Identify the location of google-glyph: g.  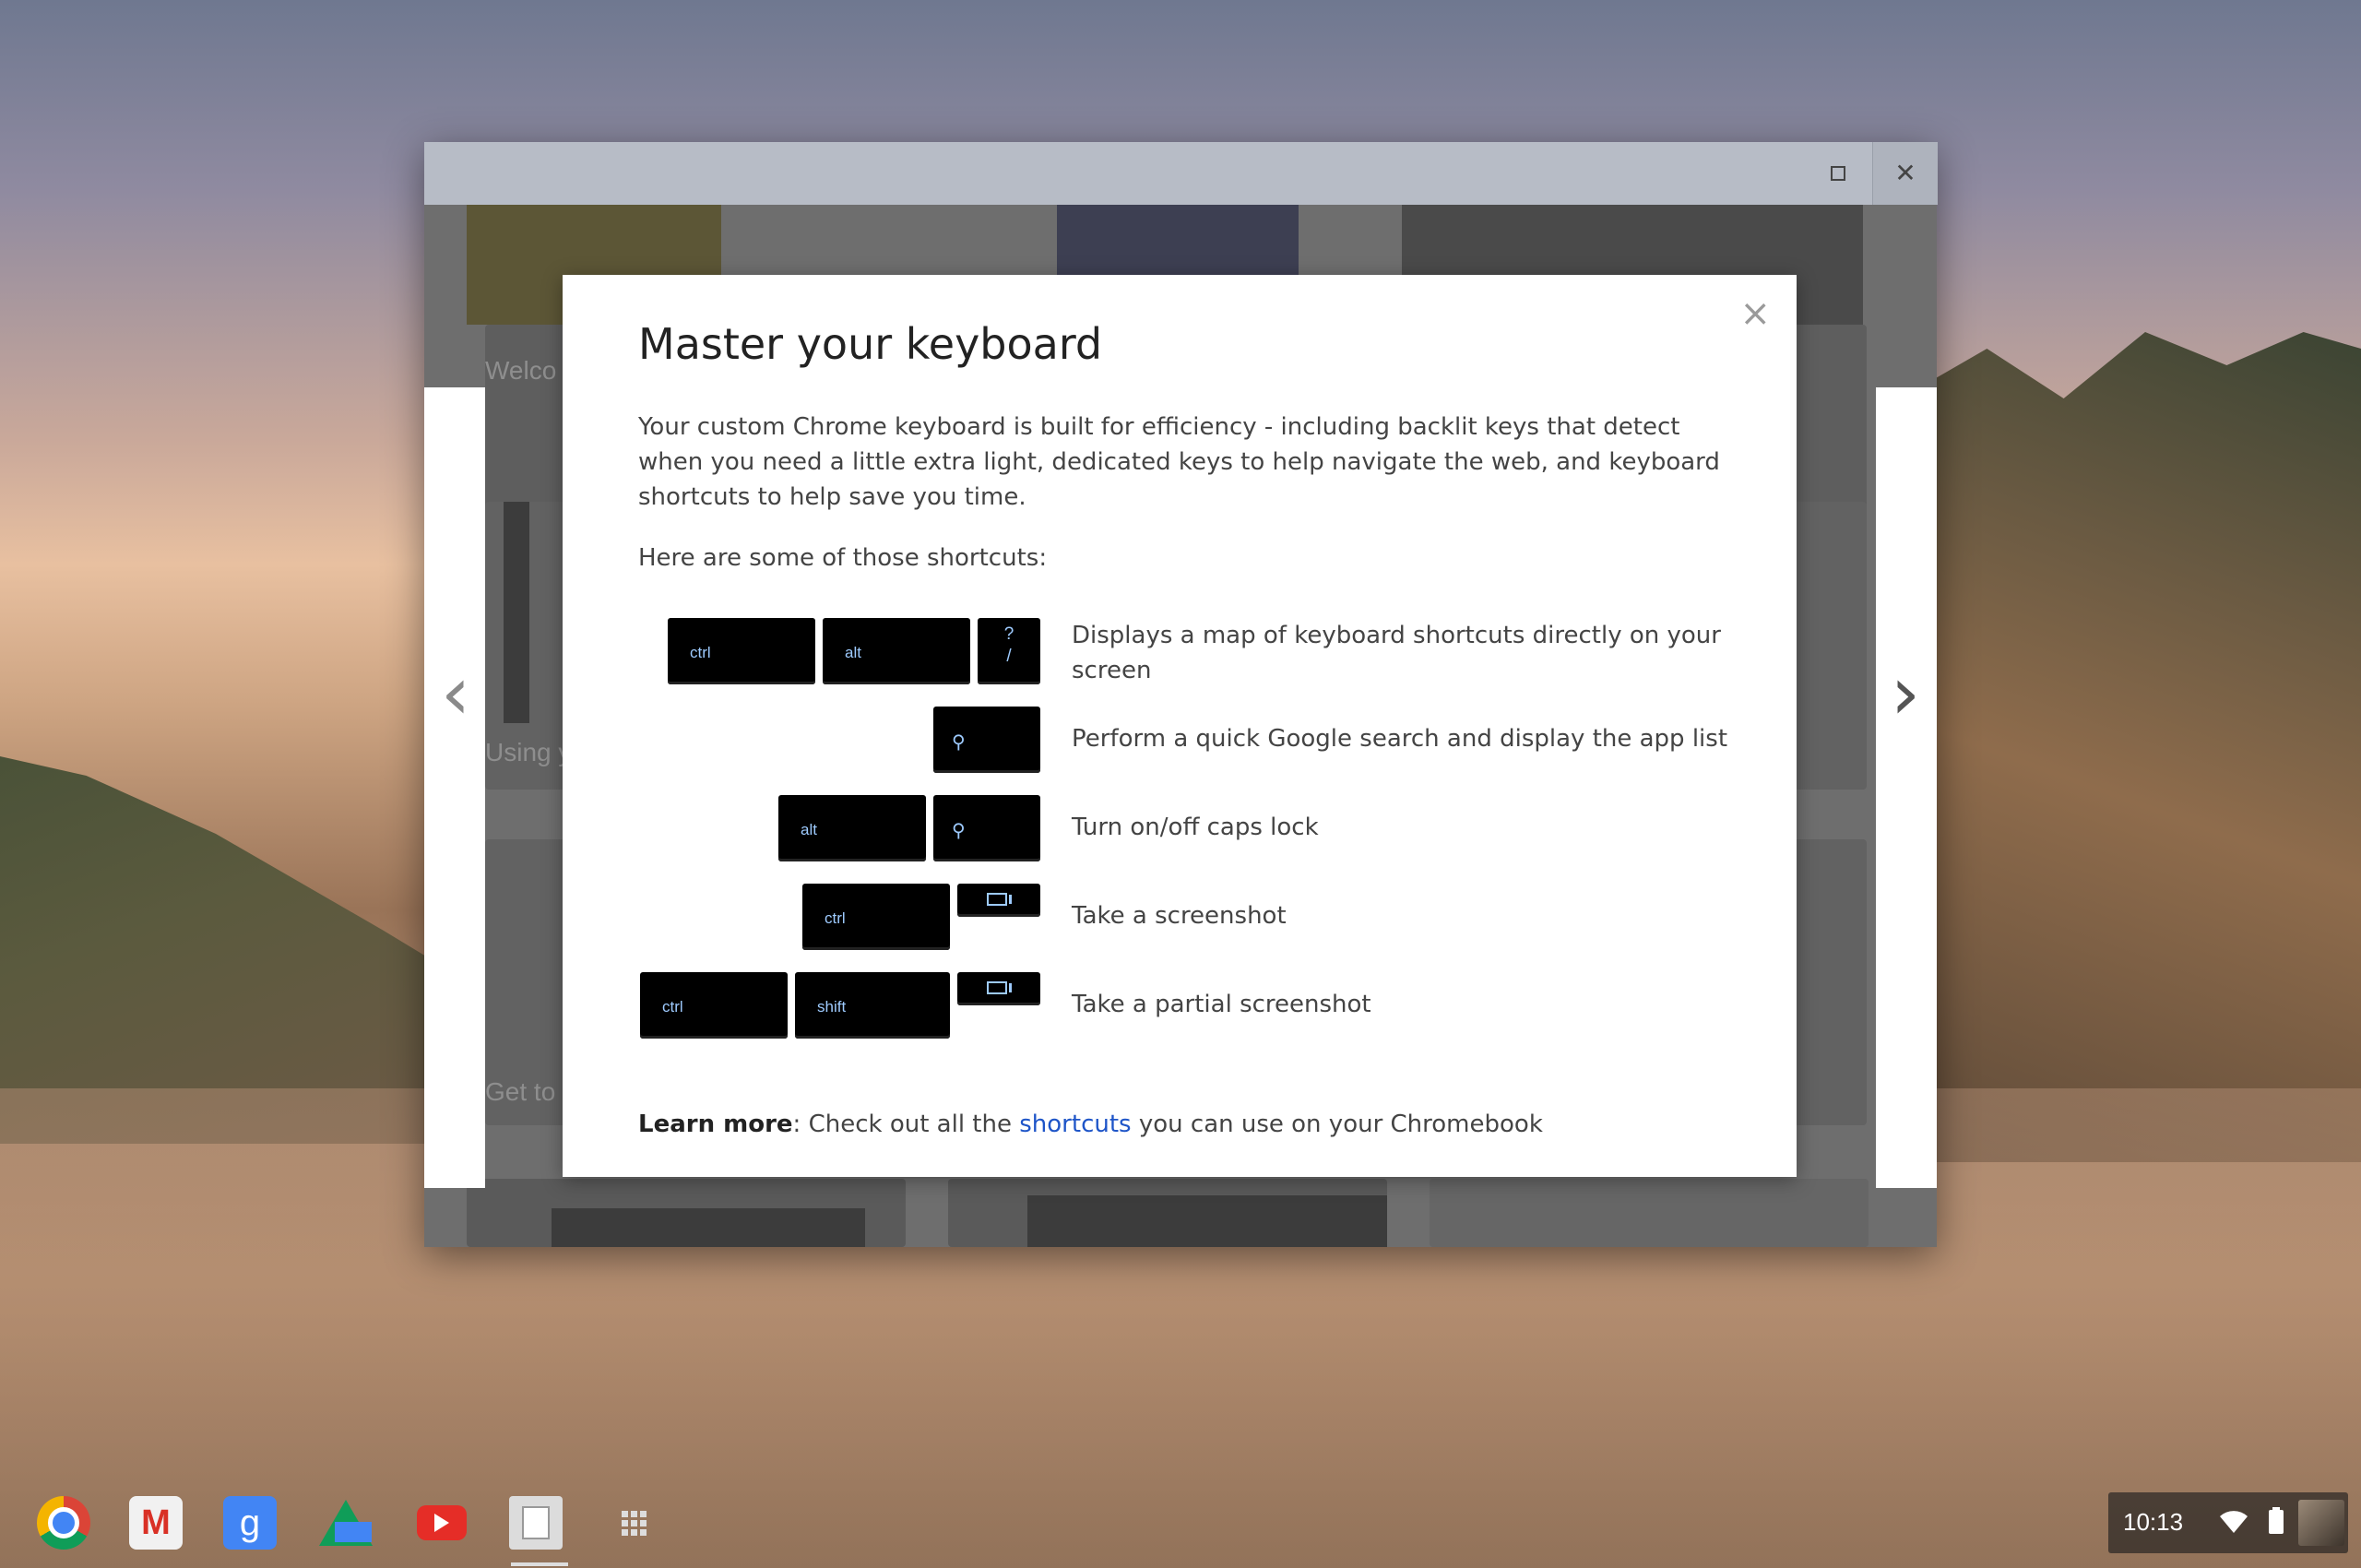
(250, 1522).